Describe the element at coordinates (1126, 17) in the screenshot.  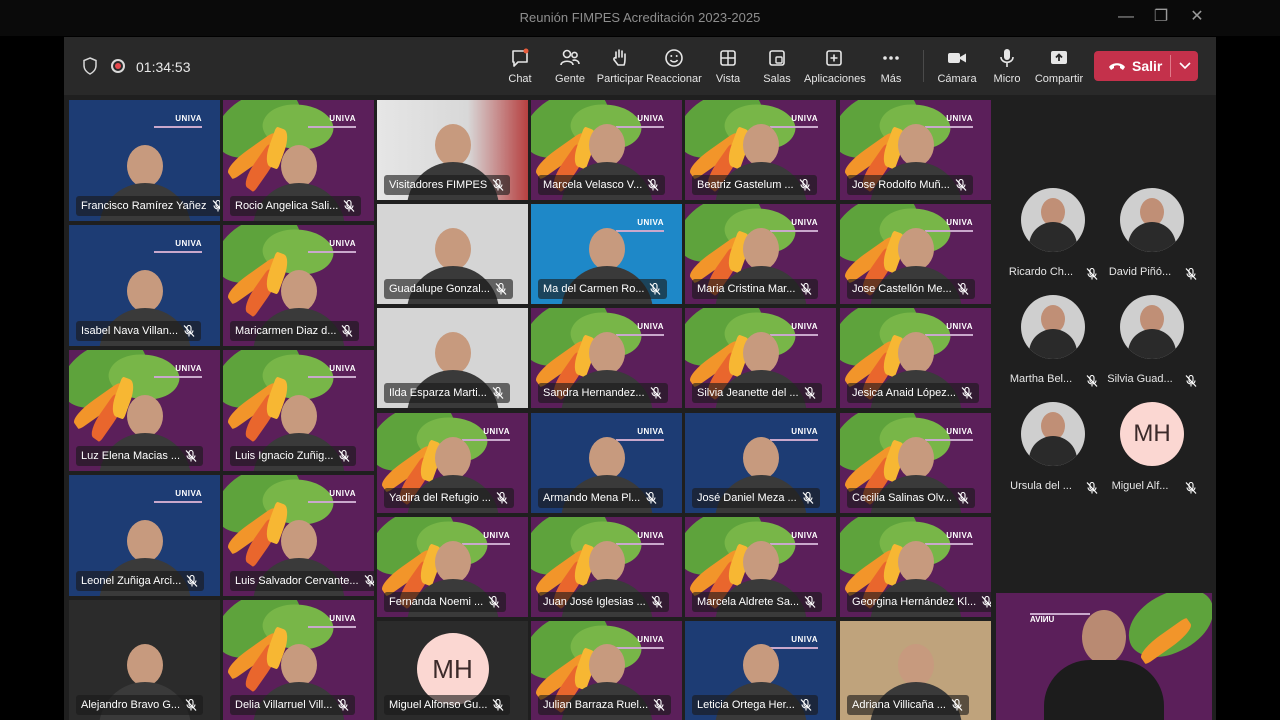
I see `minimize-icon: —` at that location.